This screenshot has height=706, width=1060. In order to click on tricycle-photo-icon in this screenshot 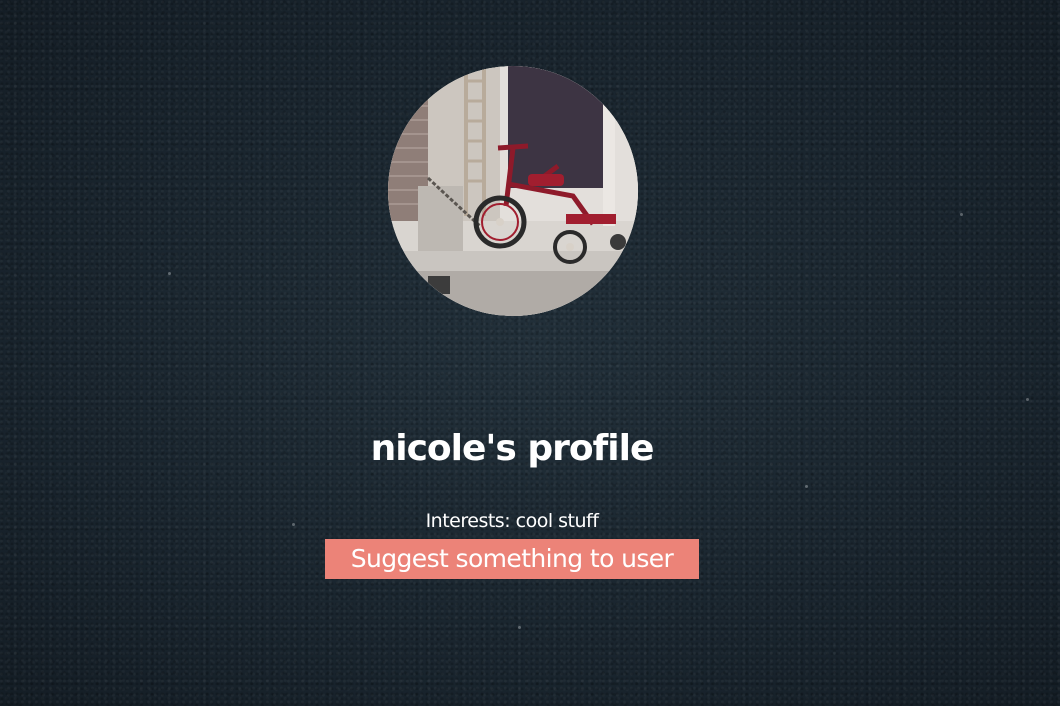, I will do `click(513, 191)`.